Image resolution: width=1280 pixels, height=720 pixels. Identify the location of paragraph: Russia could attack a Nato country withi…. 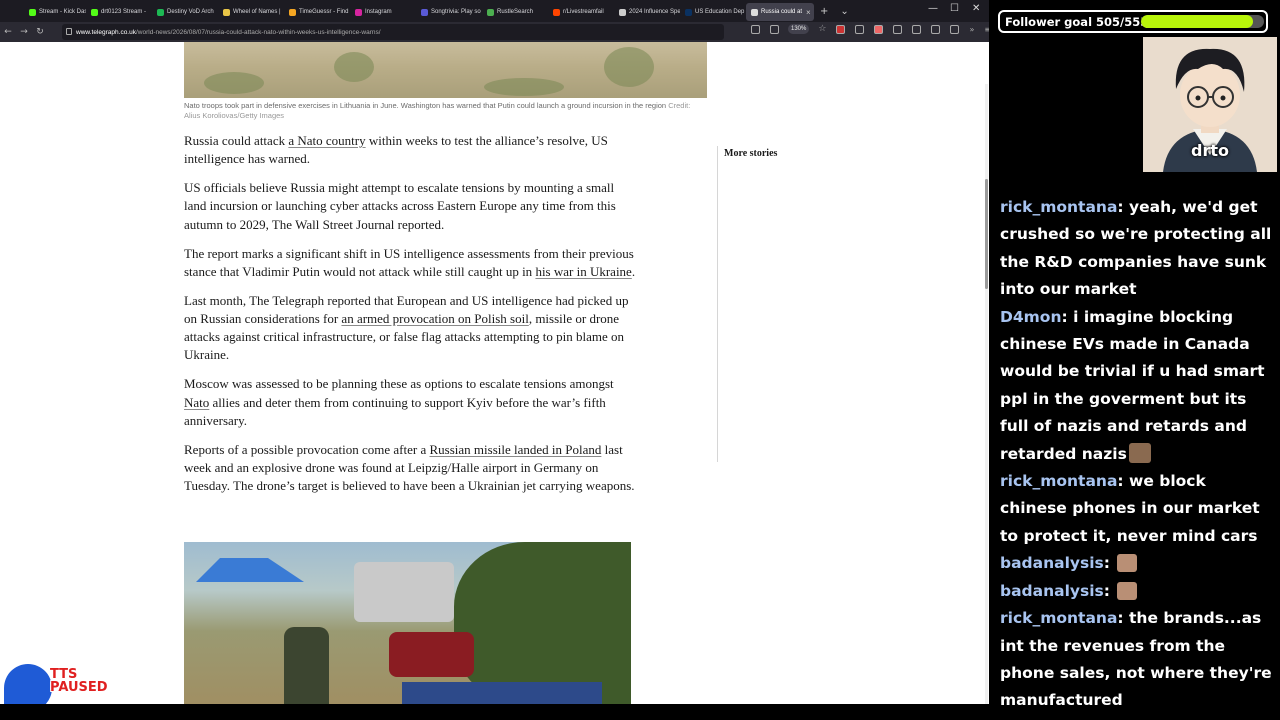
(396, 150).